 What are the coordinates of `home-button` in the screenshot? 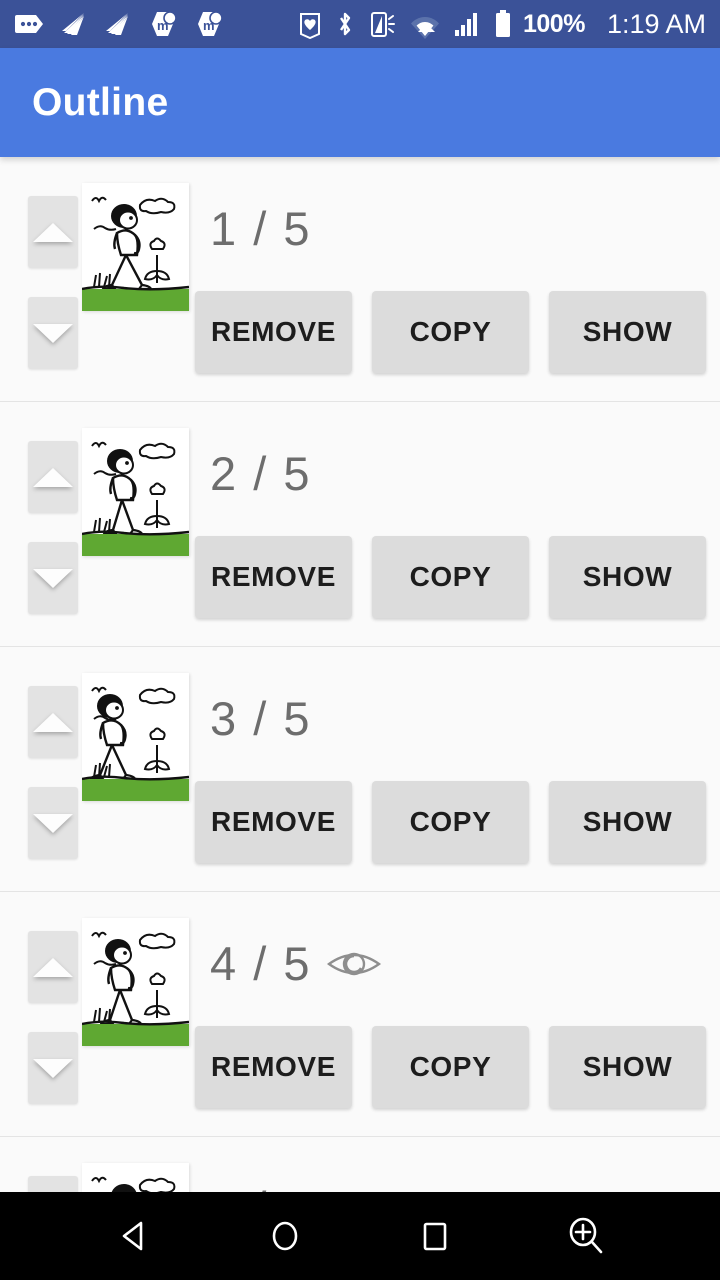 It's located at (285, 1236).